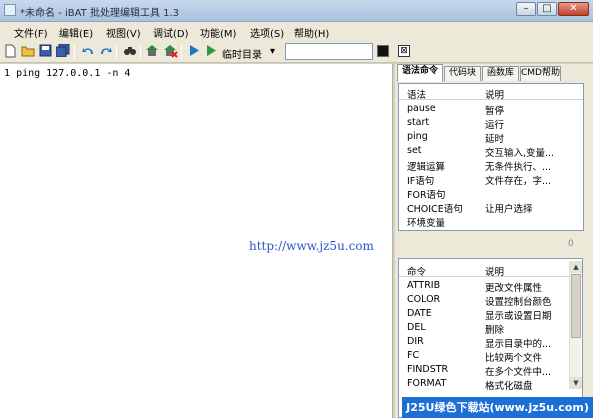 The width and height of the screenshot is (593, 418). I want to click on menu-options: 选项(S), so click(267, 32).